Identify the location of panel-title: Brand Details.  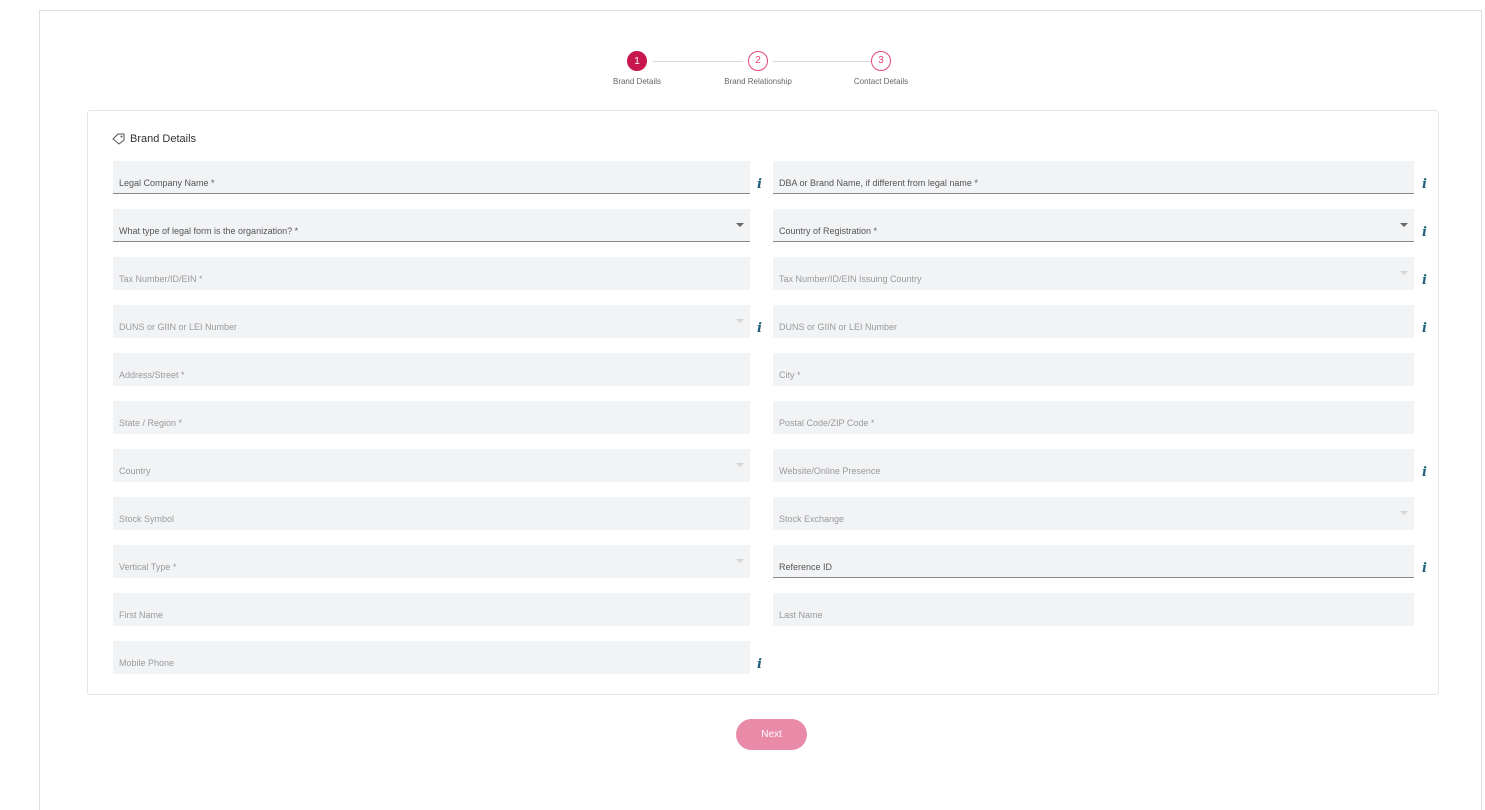
(154, 139).